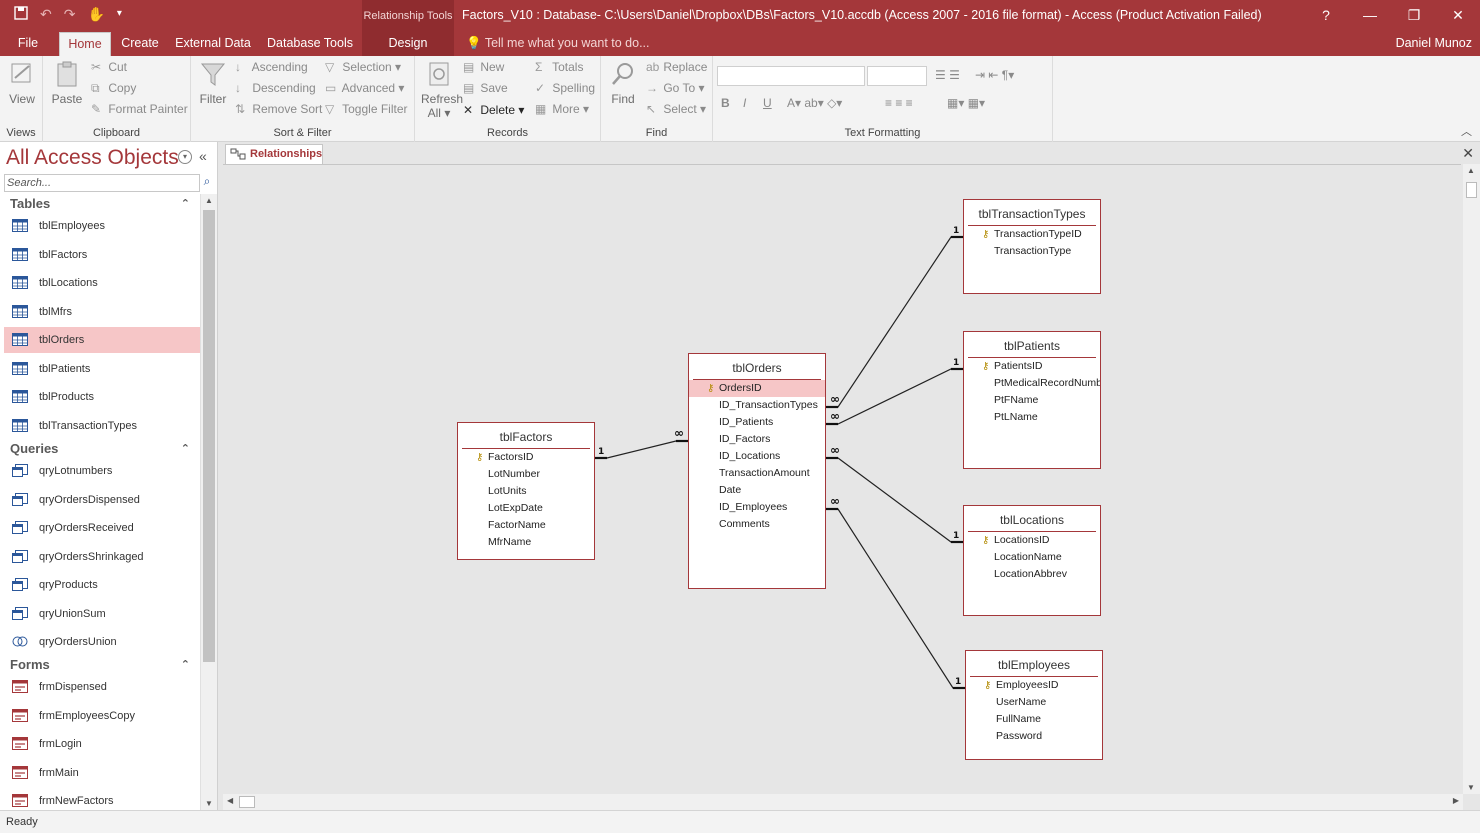 This screenshot has width=1480, height=833. Describe the element at coordinates (1466, 131) in the screenshot. I see `collapse-ribbon-icon: ︿` at that location.